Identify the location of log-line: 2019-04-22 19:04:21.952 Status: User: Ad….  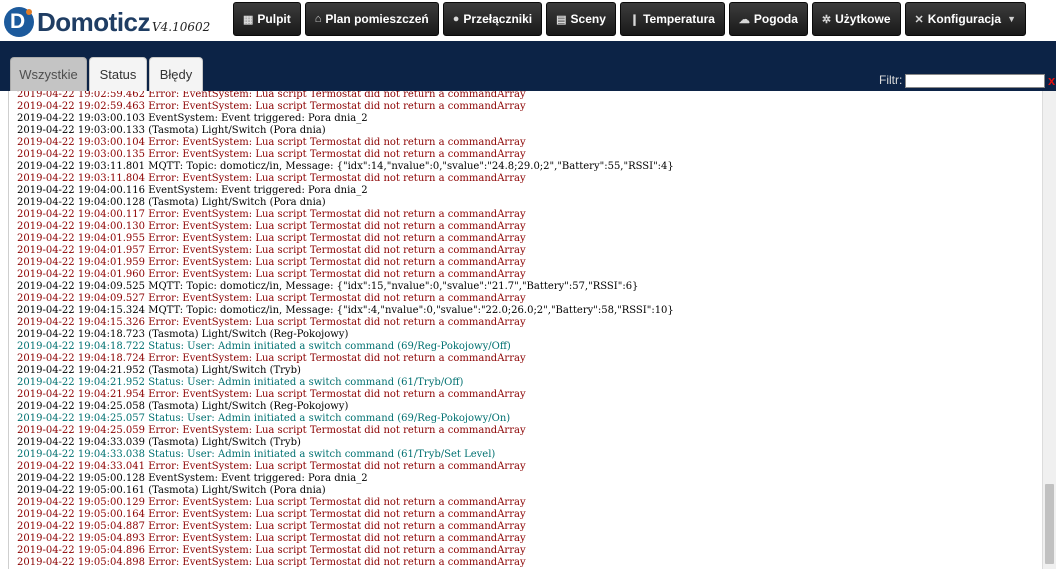
(345, 383).